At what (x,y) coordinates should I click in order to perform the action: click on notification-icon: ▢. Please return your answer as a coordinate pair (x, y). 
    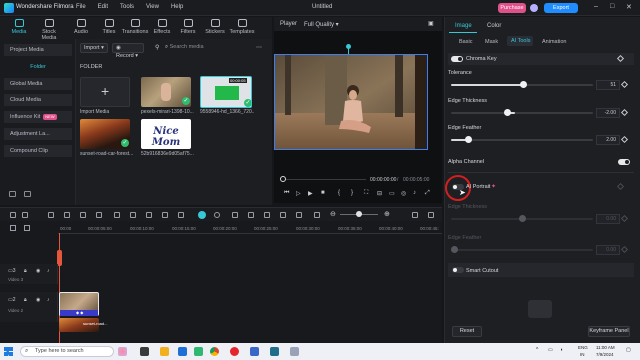
    Looking at the image, I should click on (628, 350).